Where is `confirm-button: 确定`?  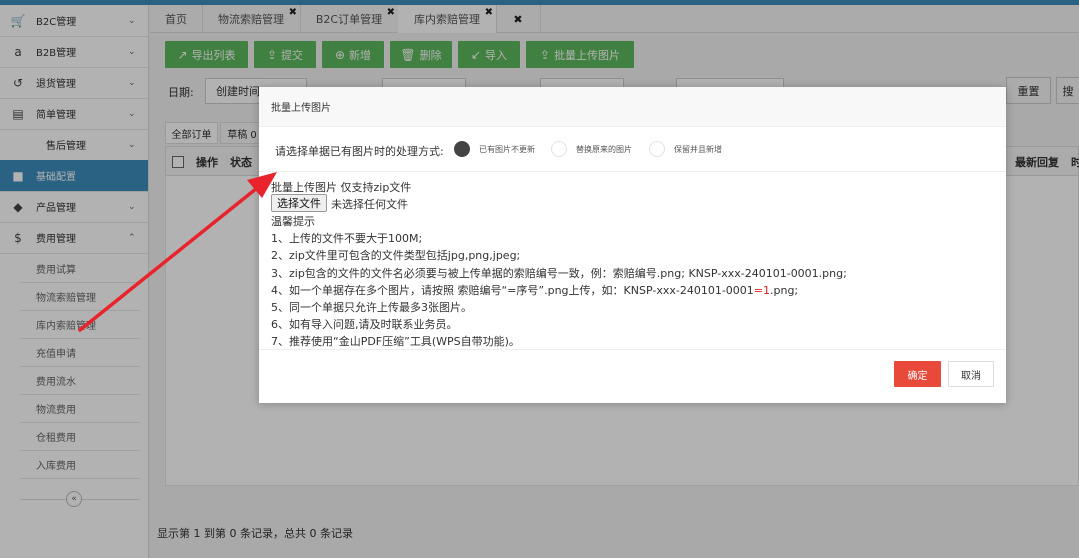 confirm-button: 确定 is located at coordinates (917, 374).